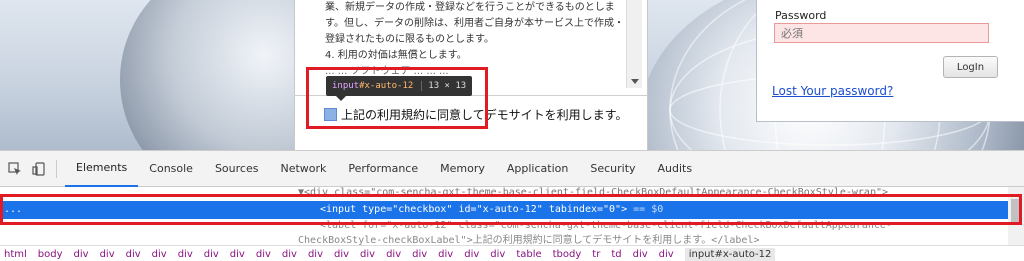 This screenshot has height=261, width=1024. I want to click on terms-scrollbar, so click(634, 44).